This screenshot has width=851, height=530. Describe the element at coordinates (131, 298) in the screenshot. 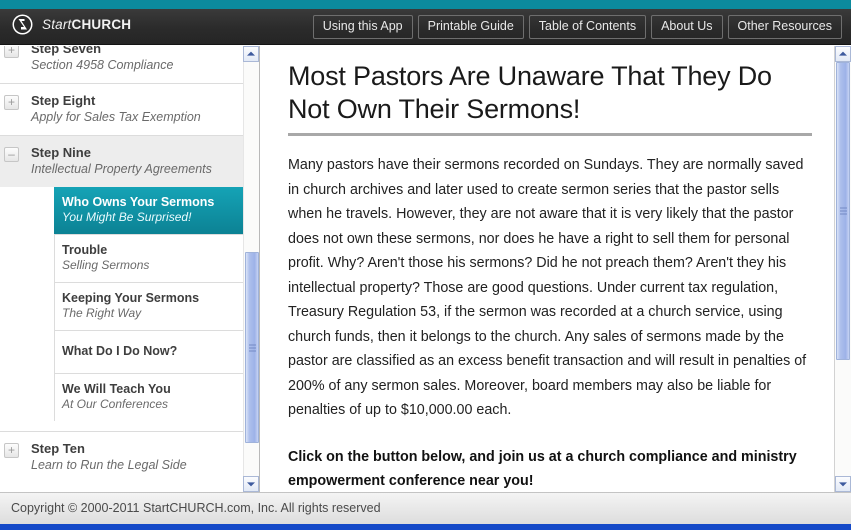

I see `substep-title: Keeping Your Sermons` at that location.